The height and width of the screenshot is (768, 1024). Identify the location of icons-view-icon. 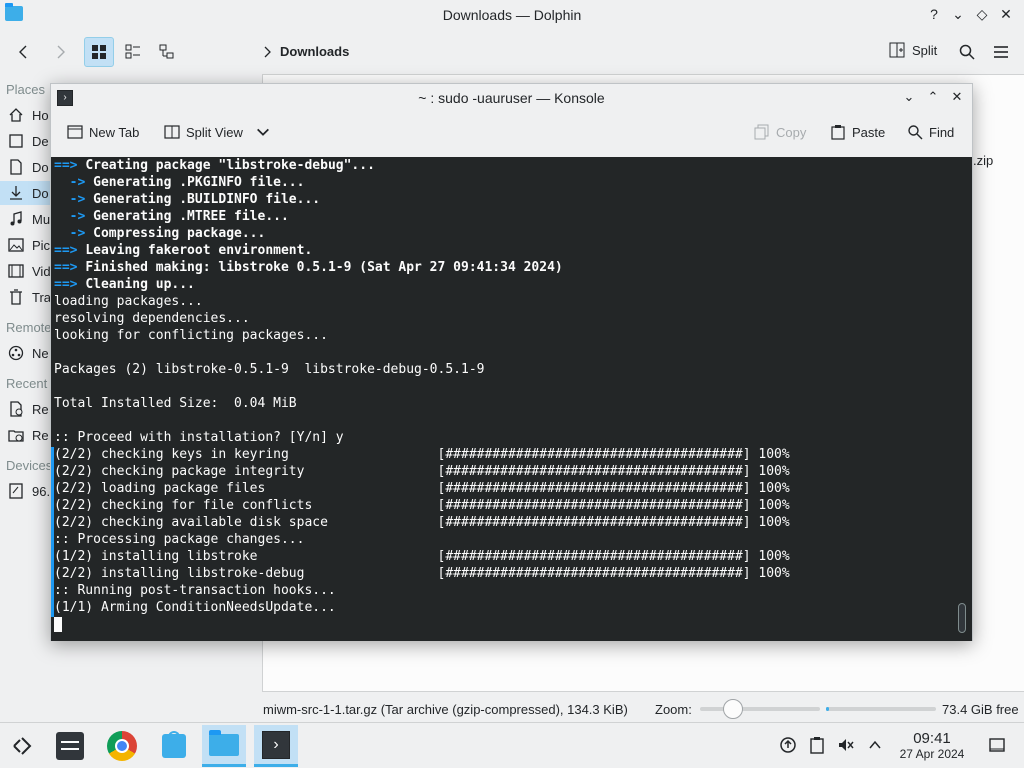
(99, 52).